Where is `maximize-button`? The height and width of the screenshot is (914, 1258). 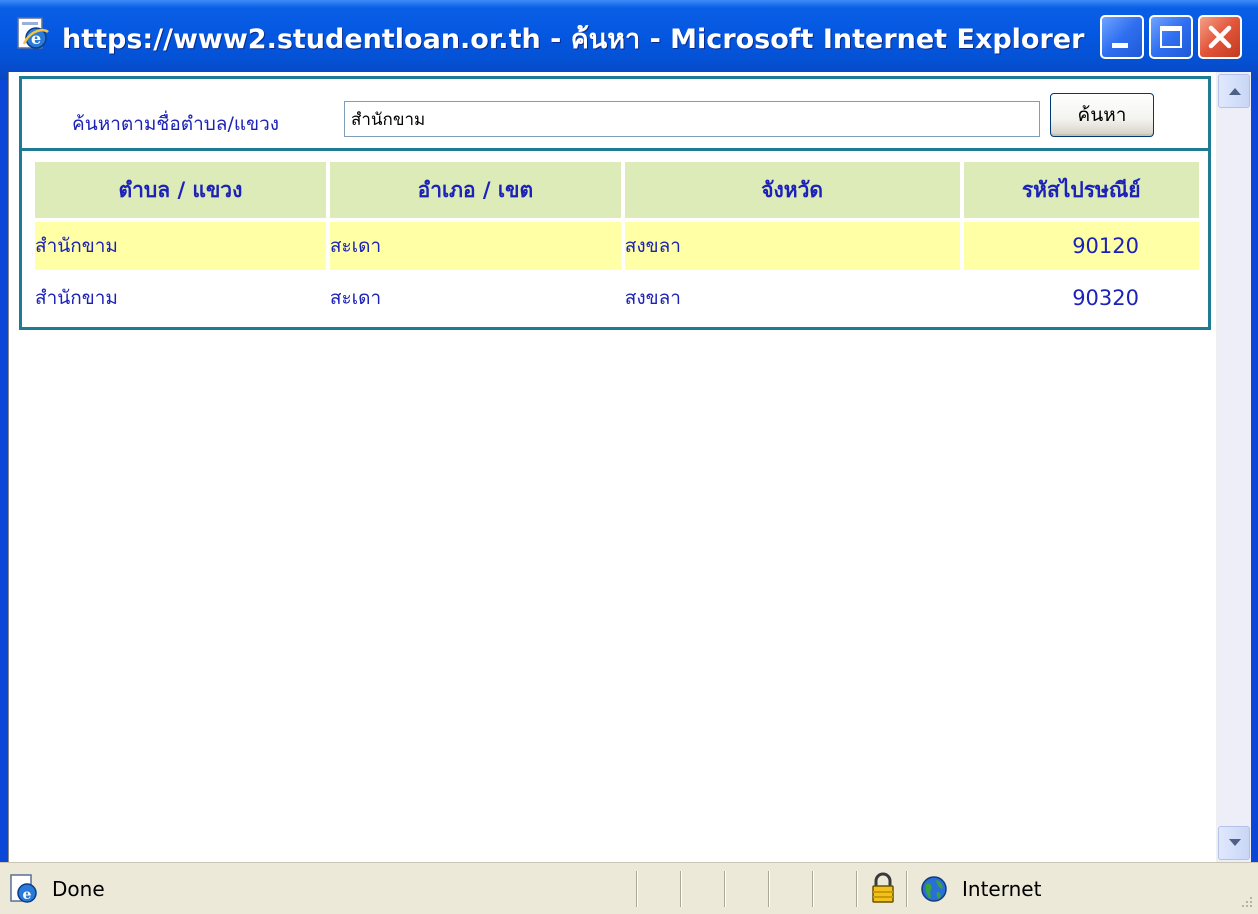
maximize-button is located at coordinates (1171, 37).